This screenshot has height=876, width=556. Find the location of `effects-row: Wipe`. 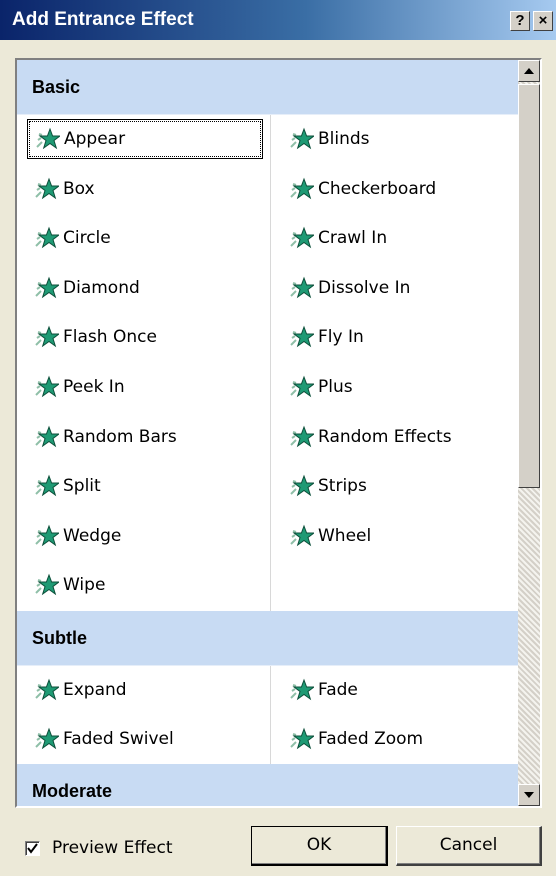

effects-row: Wipe is located at coordinates (267, 586).